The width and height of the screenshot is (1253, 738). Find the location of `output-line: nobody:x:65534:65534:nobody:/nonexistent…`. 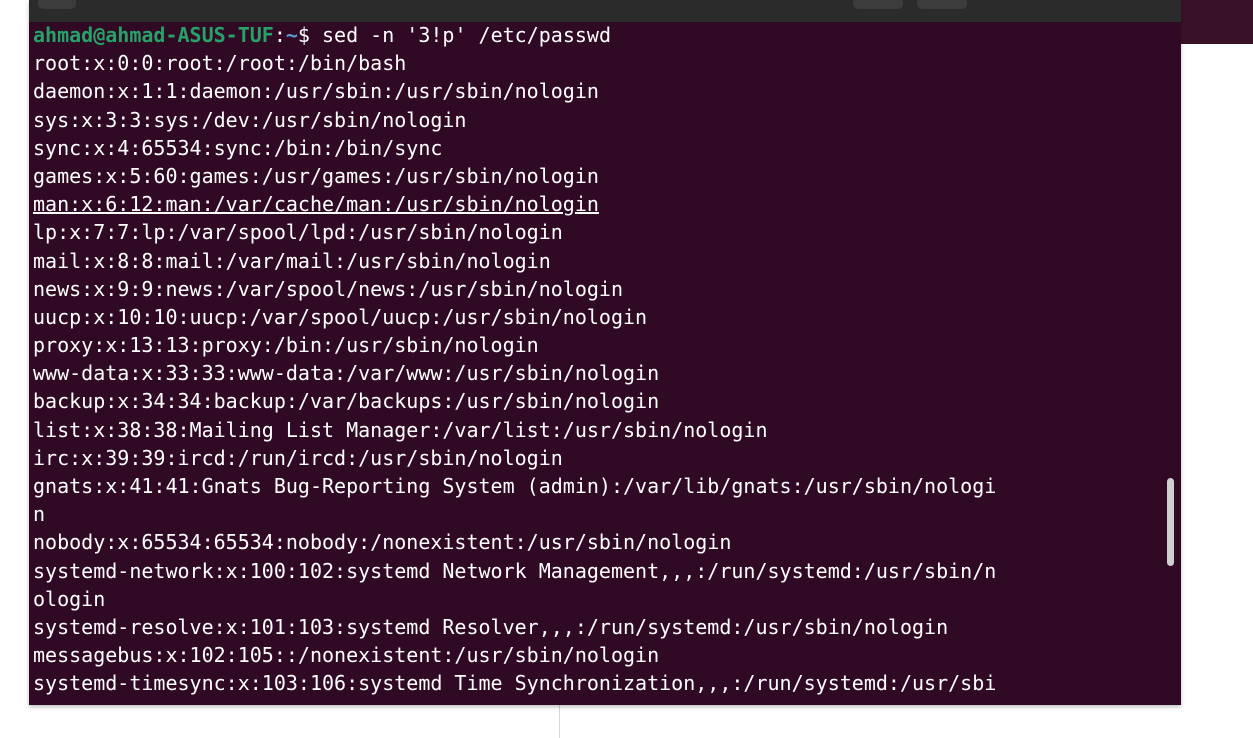

output-line: nobody:x:65534:65534:nobody:/nonexistent… is located at coordinates (382, 542).